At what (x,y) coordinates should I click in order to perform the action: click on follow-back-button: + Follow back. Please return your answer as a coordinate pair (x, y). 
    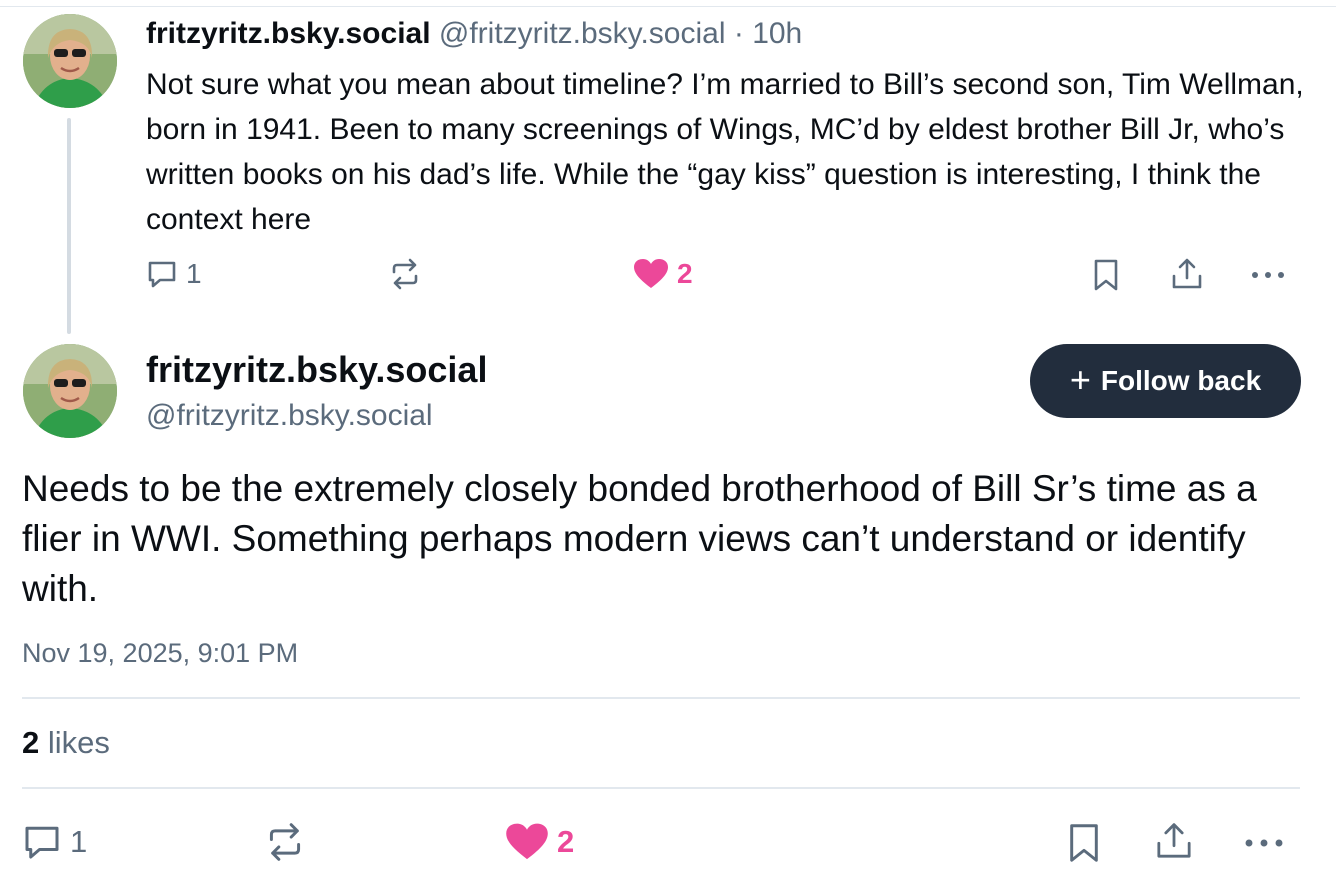
    Looking at the image, I should click on (1165, 381).